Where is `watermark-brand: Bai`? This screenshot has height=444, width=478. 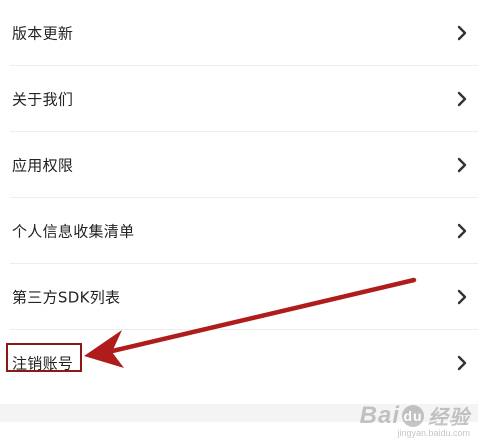 watermark-brand: Bai is located at coordinates (379, 415).